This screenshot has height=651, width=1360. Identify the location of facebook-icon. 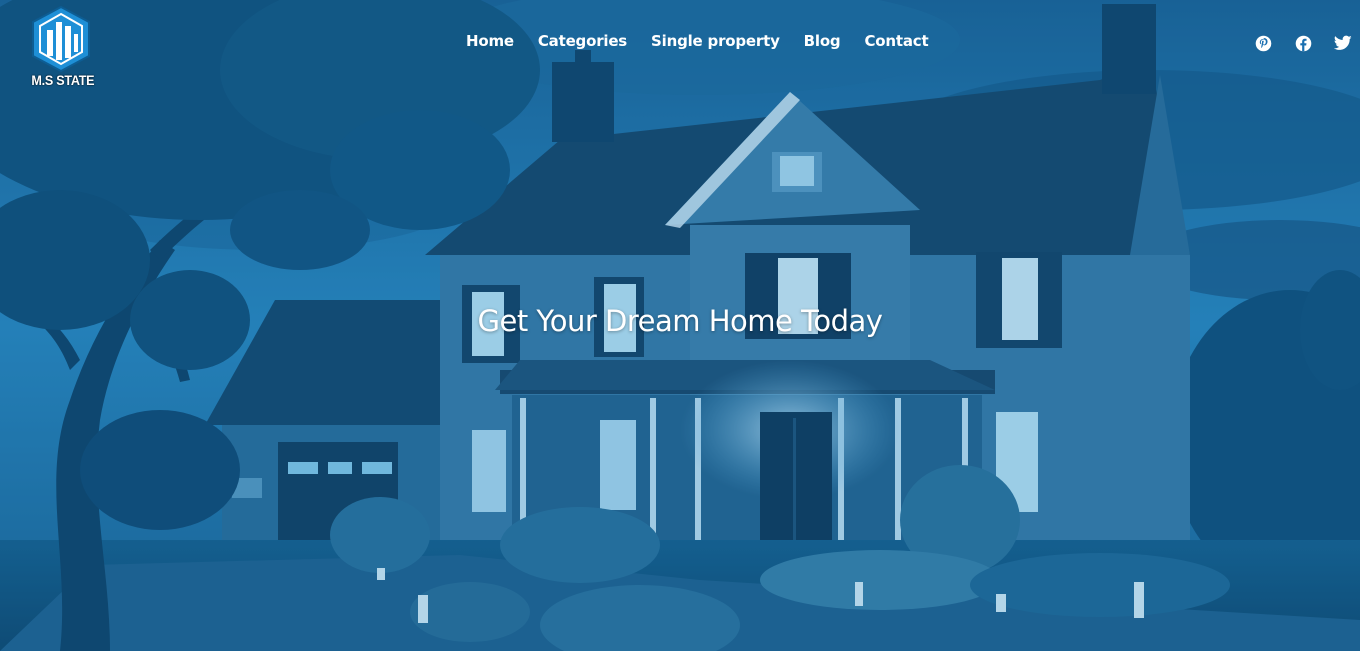
(1303, 43).